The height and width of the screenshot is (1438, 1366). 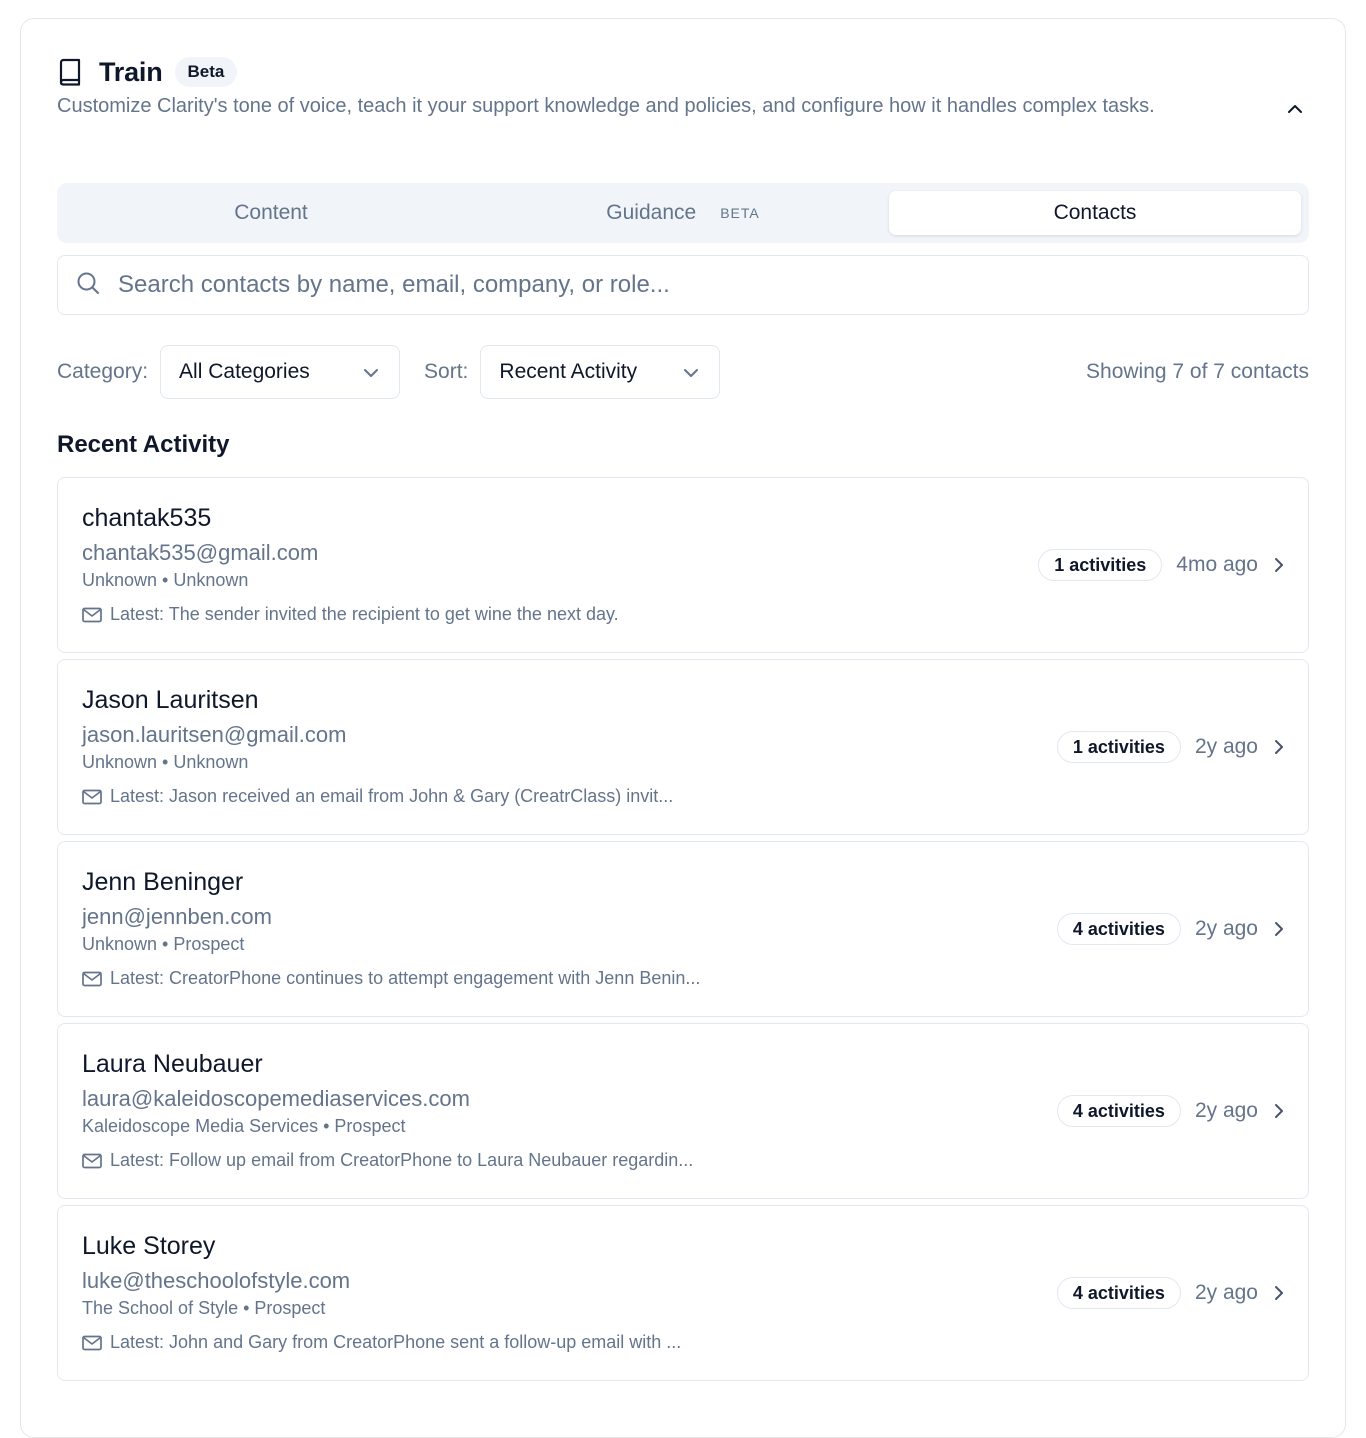 I want to click on sort-select: Recent Activity, so click(x=600, y=372).